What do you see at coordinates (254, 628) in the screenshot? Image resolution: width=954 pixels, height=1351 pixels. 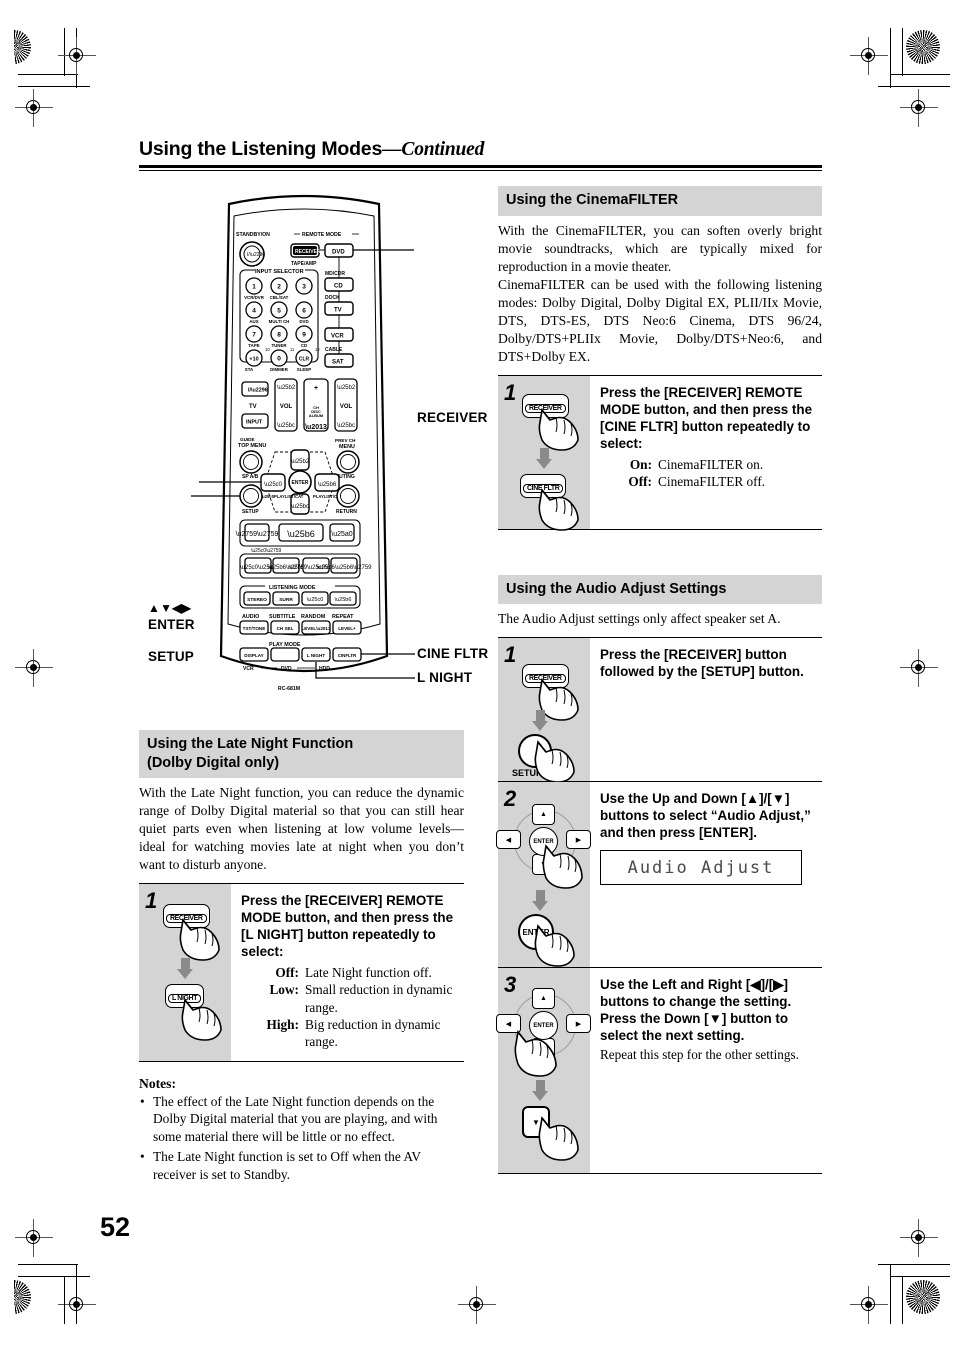 I see `svg-text: TST/TONE` at bounding box center [254, 628].